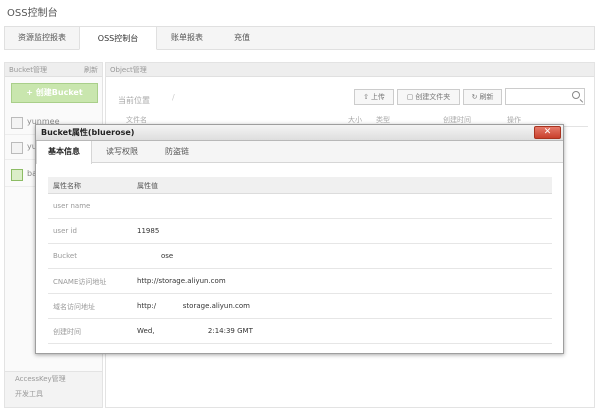 This screenshot has width=600, height=416. I want to click on property-value: http:/ storage.aliyun.com, so click(193, 306).